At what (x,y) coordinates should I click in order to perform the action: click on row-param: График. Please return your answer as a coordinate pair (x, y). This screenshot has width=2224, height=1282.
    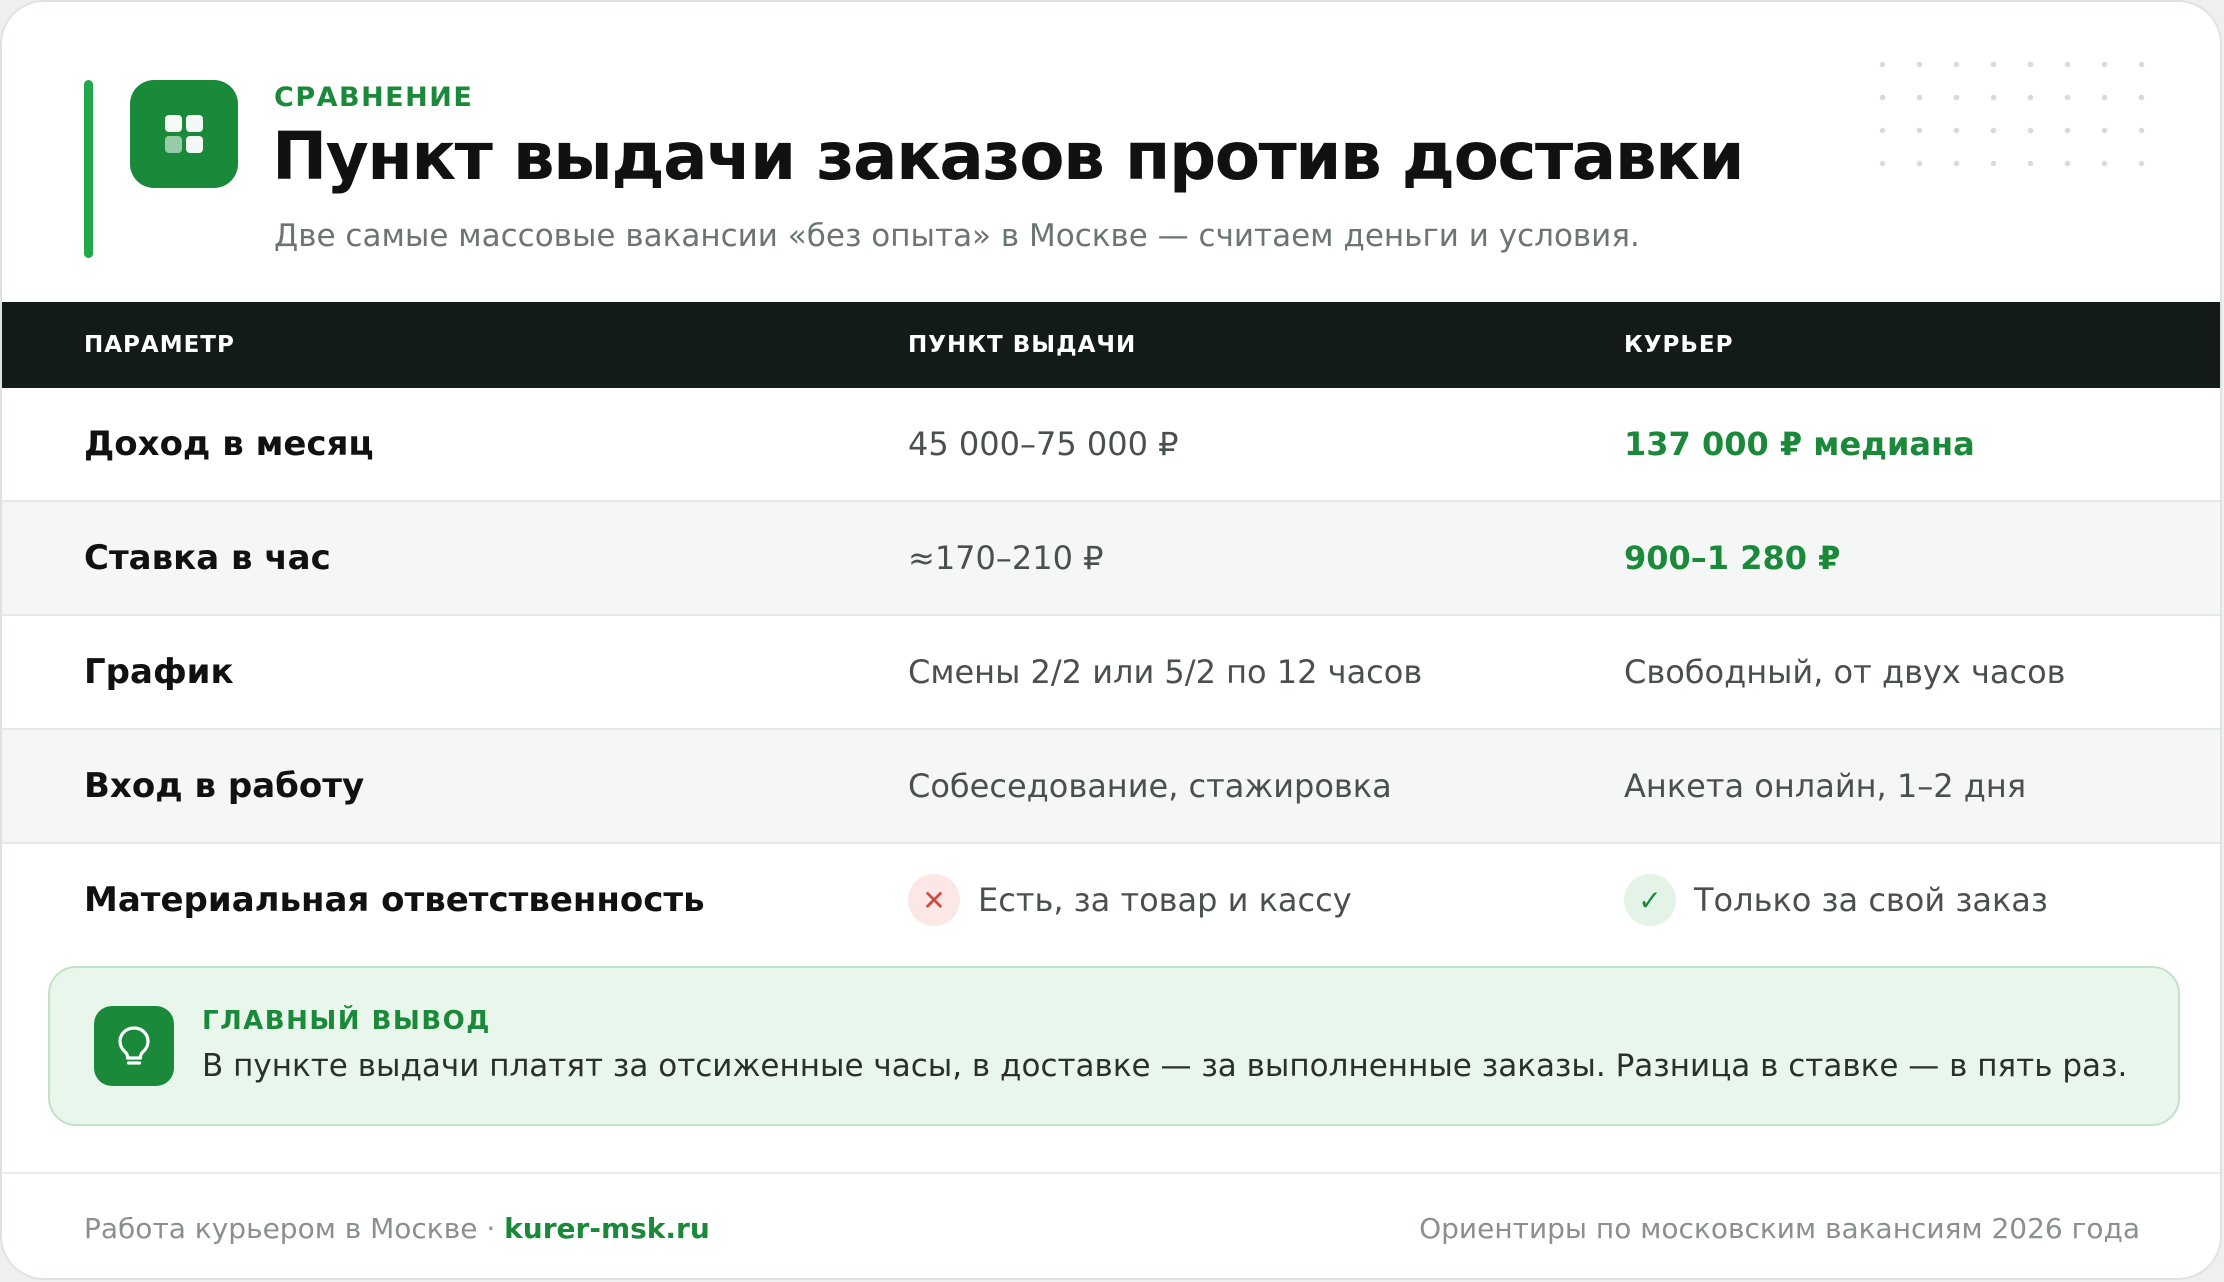
    Looking at the image, I should click on (159, 672).